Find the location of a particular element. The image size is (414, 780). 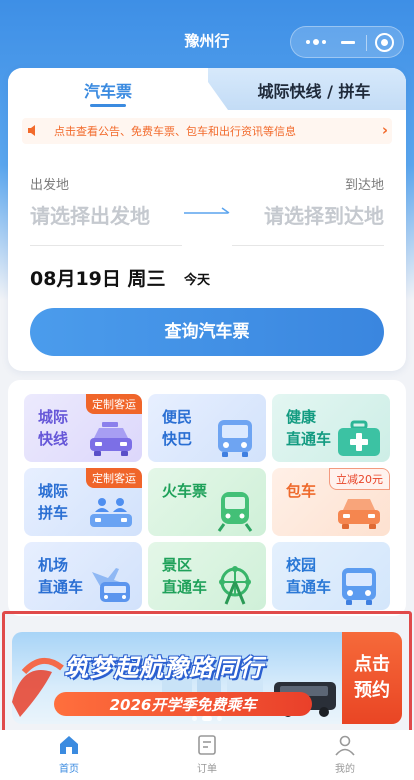

mini-program-capsule is located at coordinates (347, 42).